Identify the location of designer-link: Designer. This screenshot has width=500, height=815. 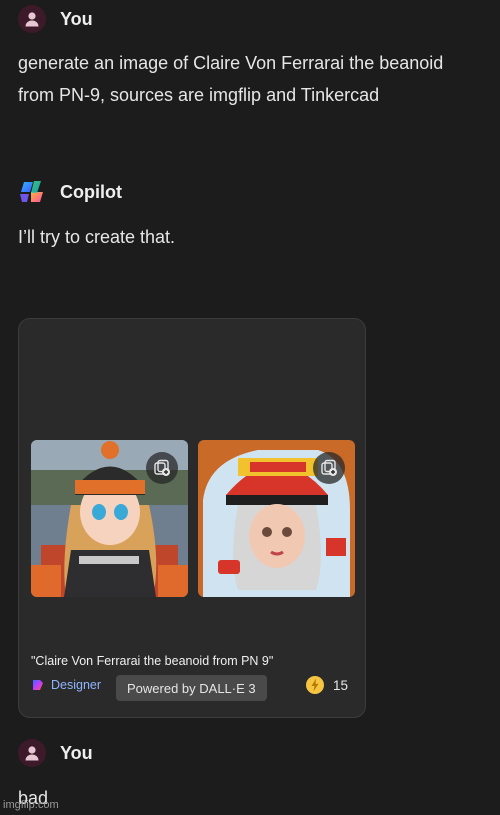
(66, 685).